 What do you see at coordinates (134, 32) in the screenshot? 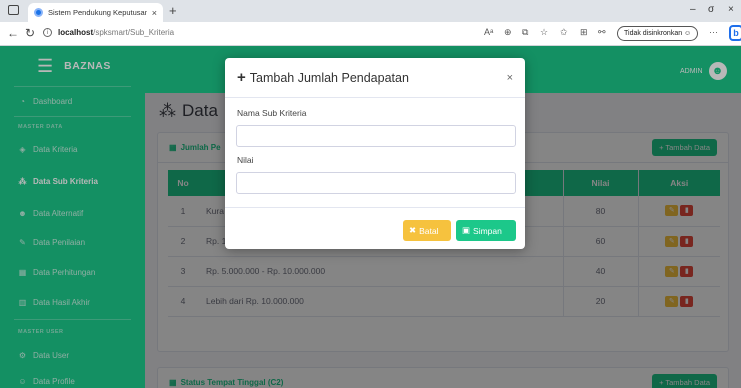
I see `url-path: /spksmart/Sub_Kriteria` at bounding box center [134, 32].